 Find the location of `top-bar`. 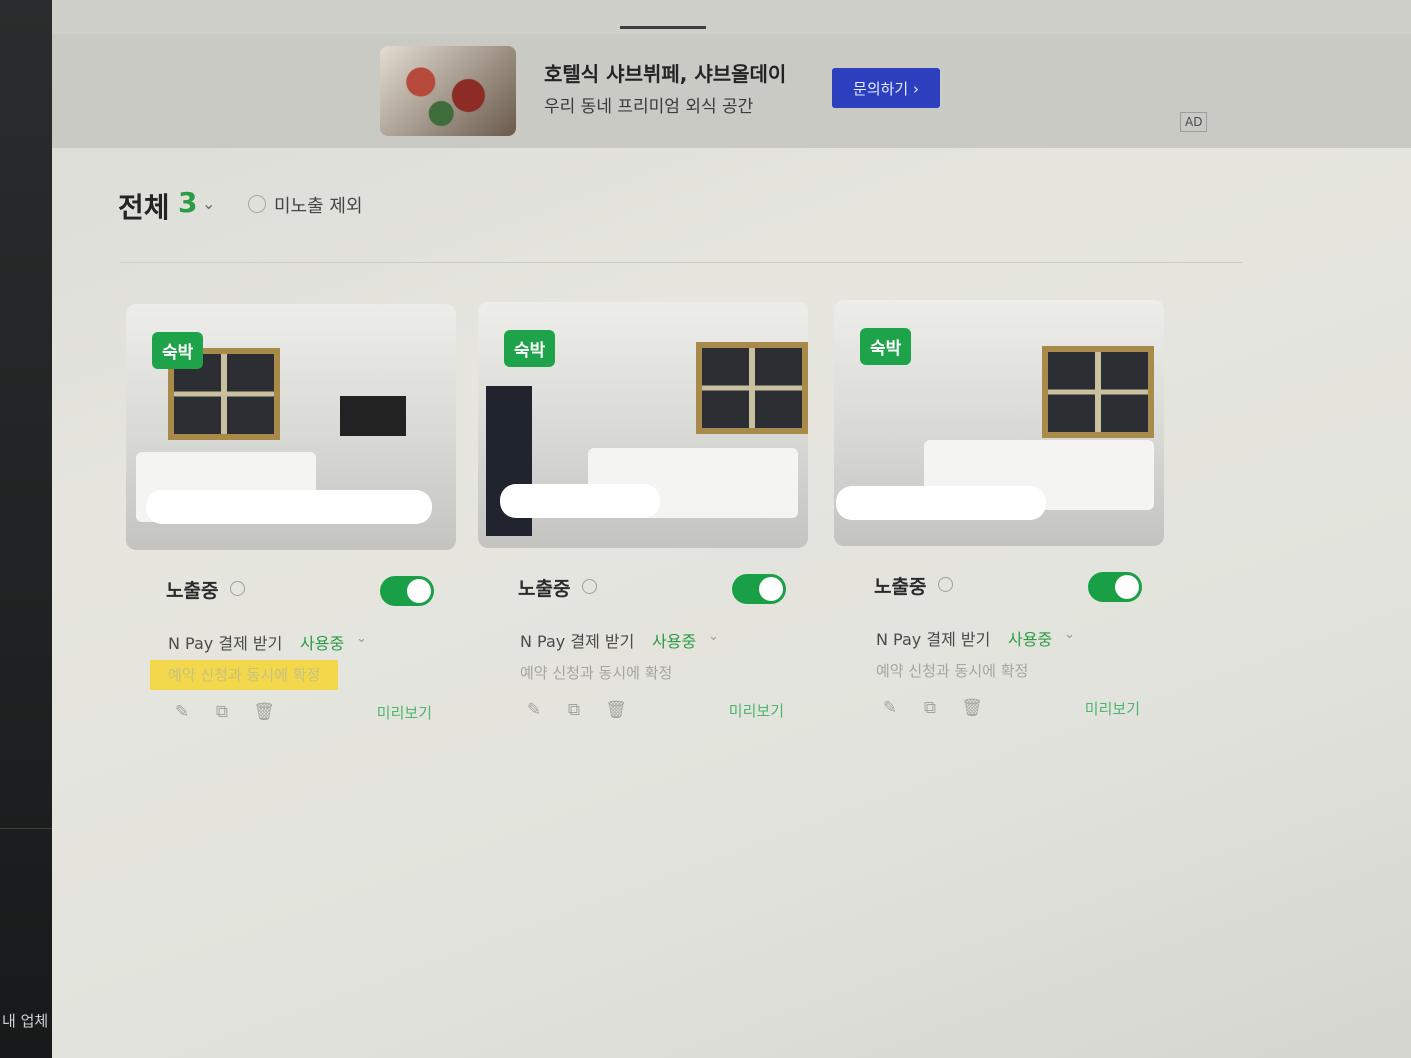

top-bar is located at coordinates (731, 17).